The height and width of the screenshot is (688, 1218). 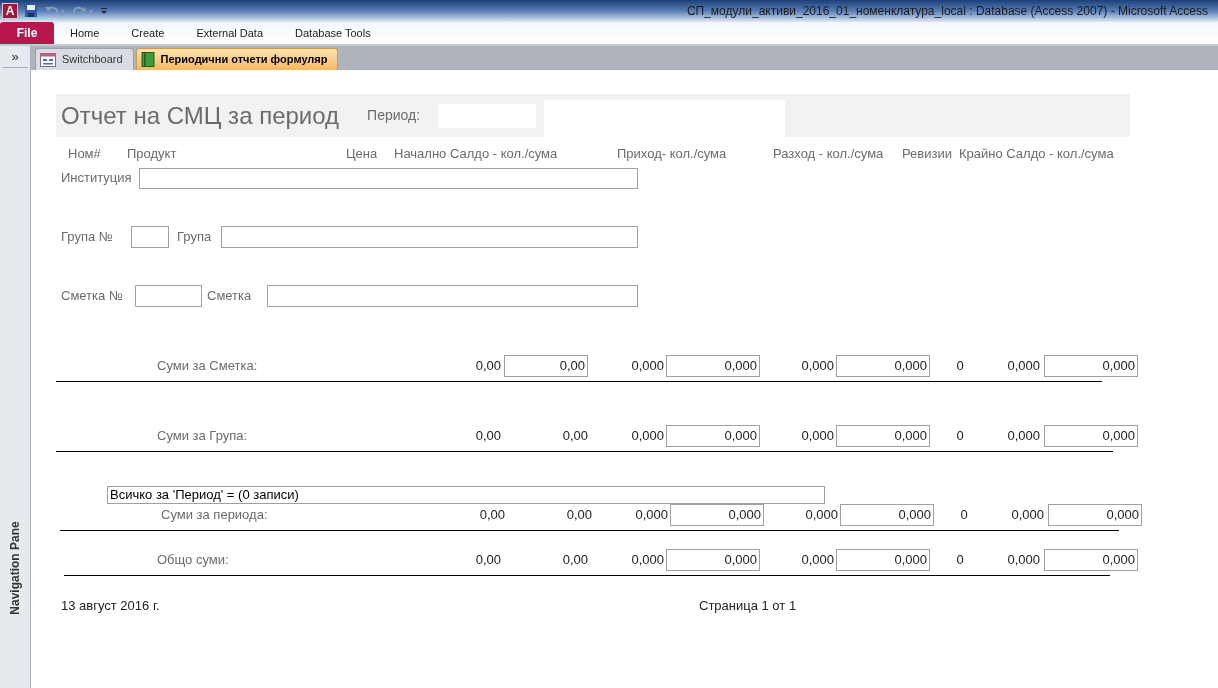 What do you see at coordinates (111, 605) in the screenshot?
I see `report-date: 13 август 2016 г.` at bounding box center [111, 605].